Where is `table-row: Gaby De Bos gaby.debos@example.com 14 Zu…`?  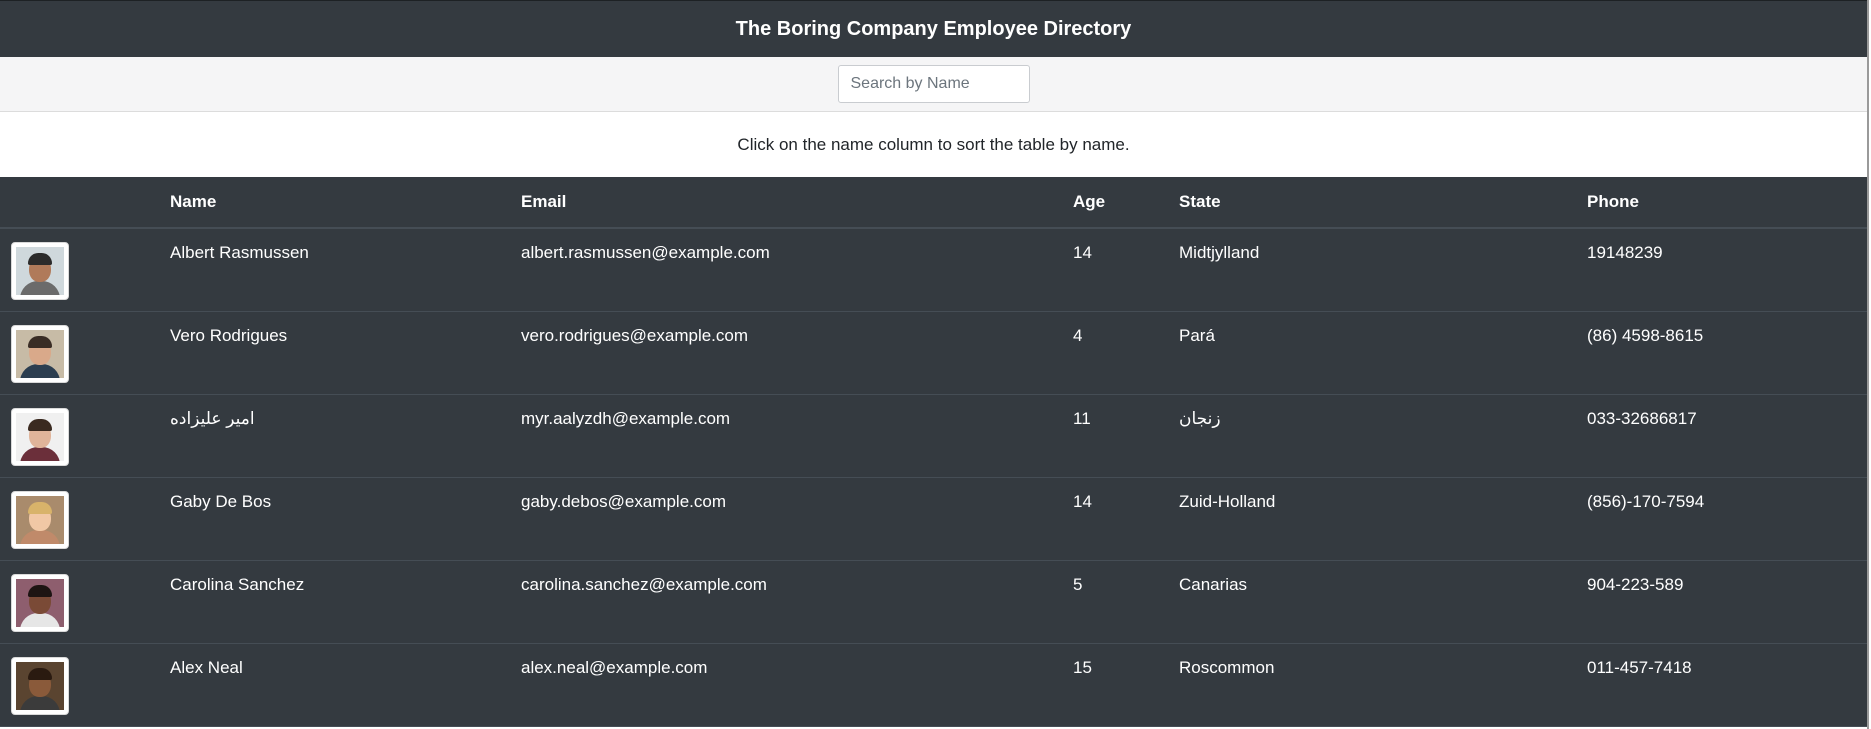 table-row: Gaby De Bos gaby.debos@example.com 14 Zu… is located at coordinates (933, 519).